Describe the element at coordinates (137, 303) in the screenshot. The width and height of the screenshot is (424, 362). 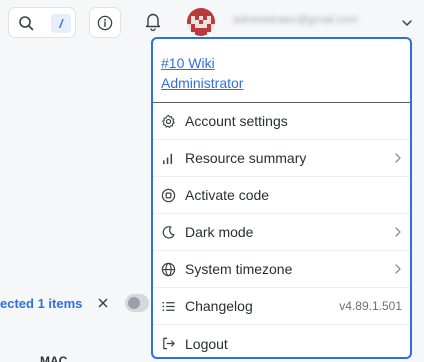
I see `toggle-switch` at that location.